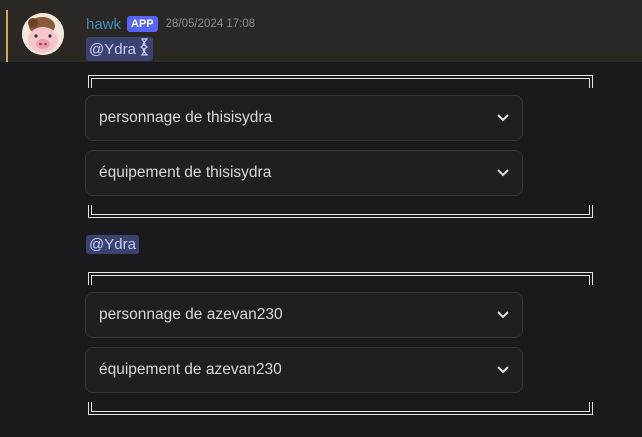  I want to click on select-label: équipement de thisisydra, so click(185, 172).